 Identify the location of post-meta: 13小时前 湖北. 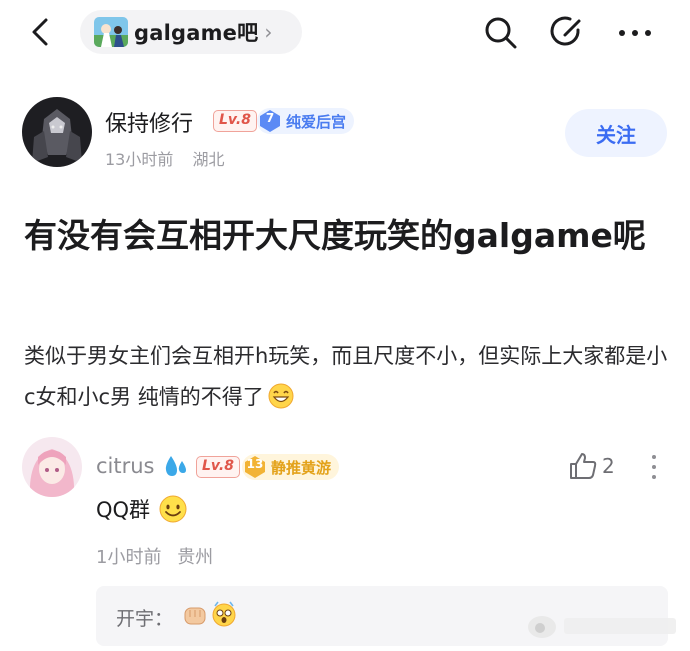
(164, 158).